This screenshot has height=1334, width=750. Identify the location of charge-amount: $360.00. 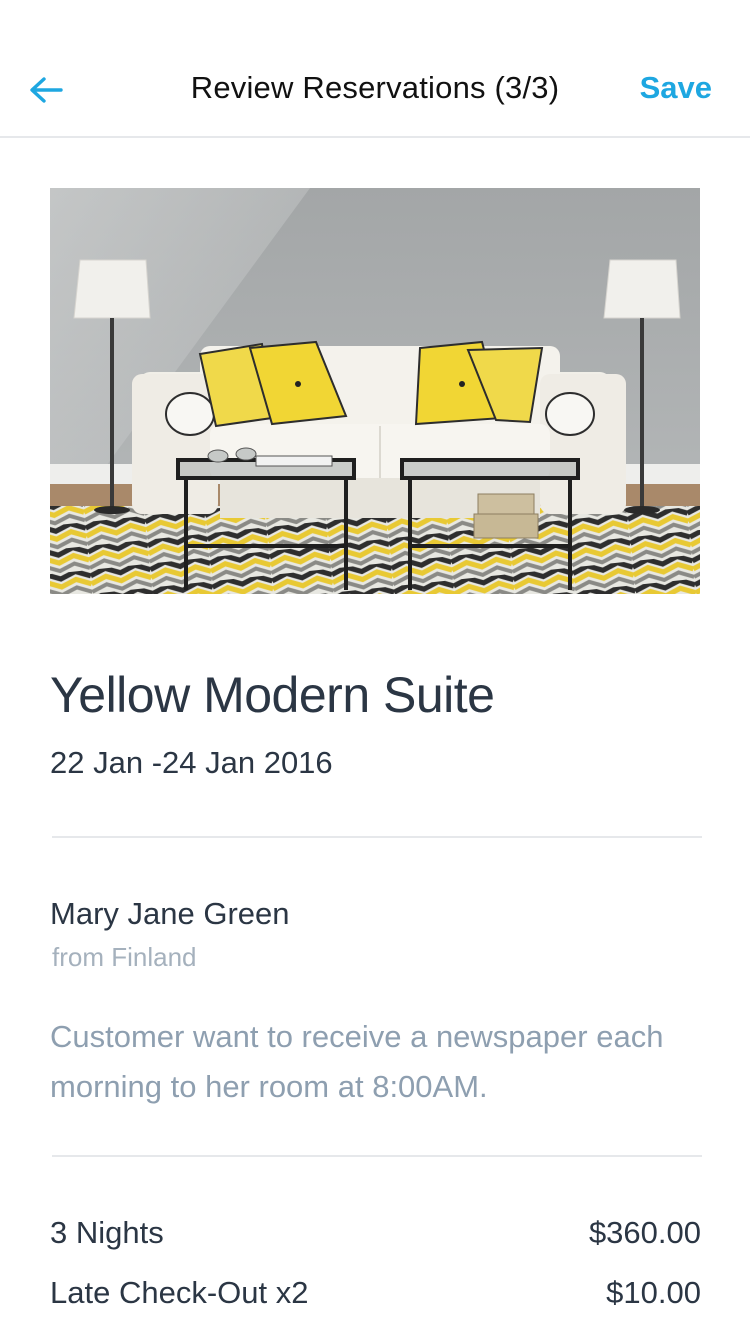
(644, 1232).